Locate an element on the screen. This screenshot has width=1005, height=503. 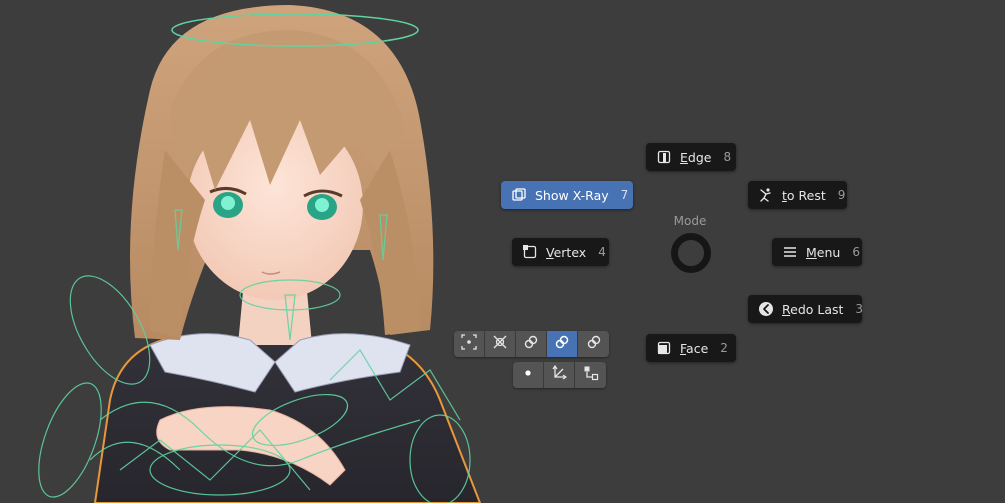
edge-select-icon is located at coordinates (664, 157).